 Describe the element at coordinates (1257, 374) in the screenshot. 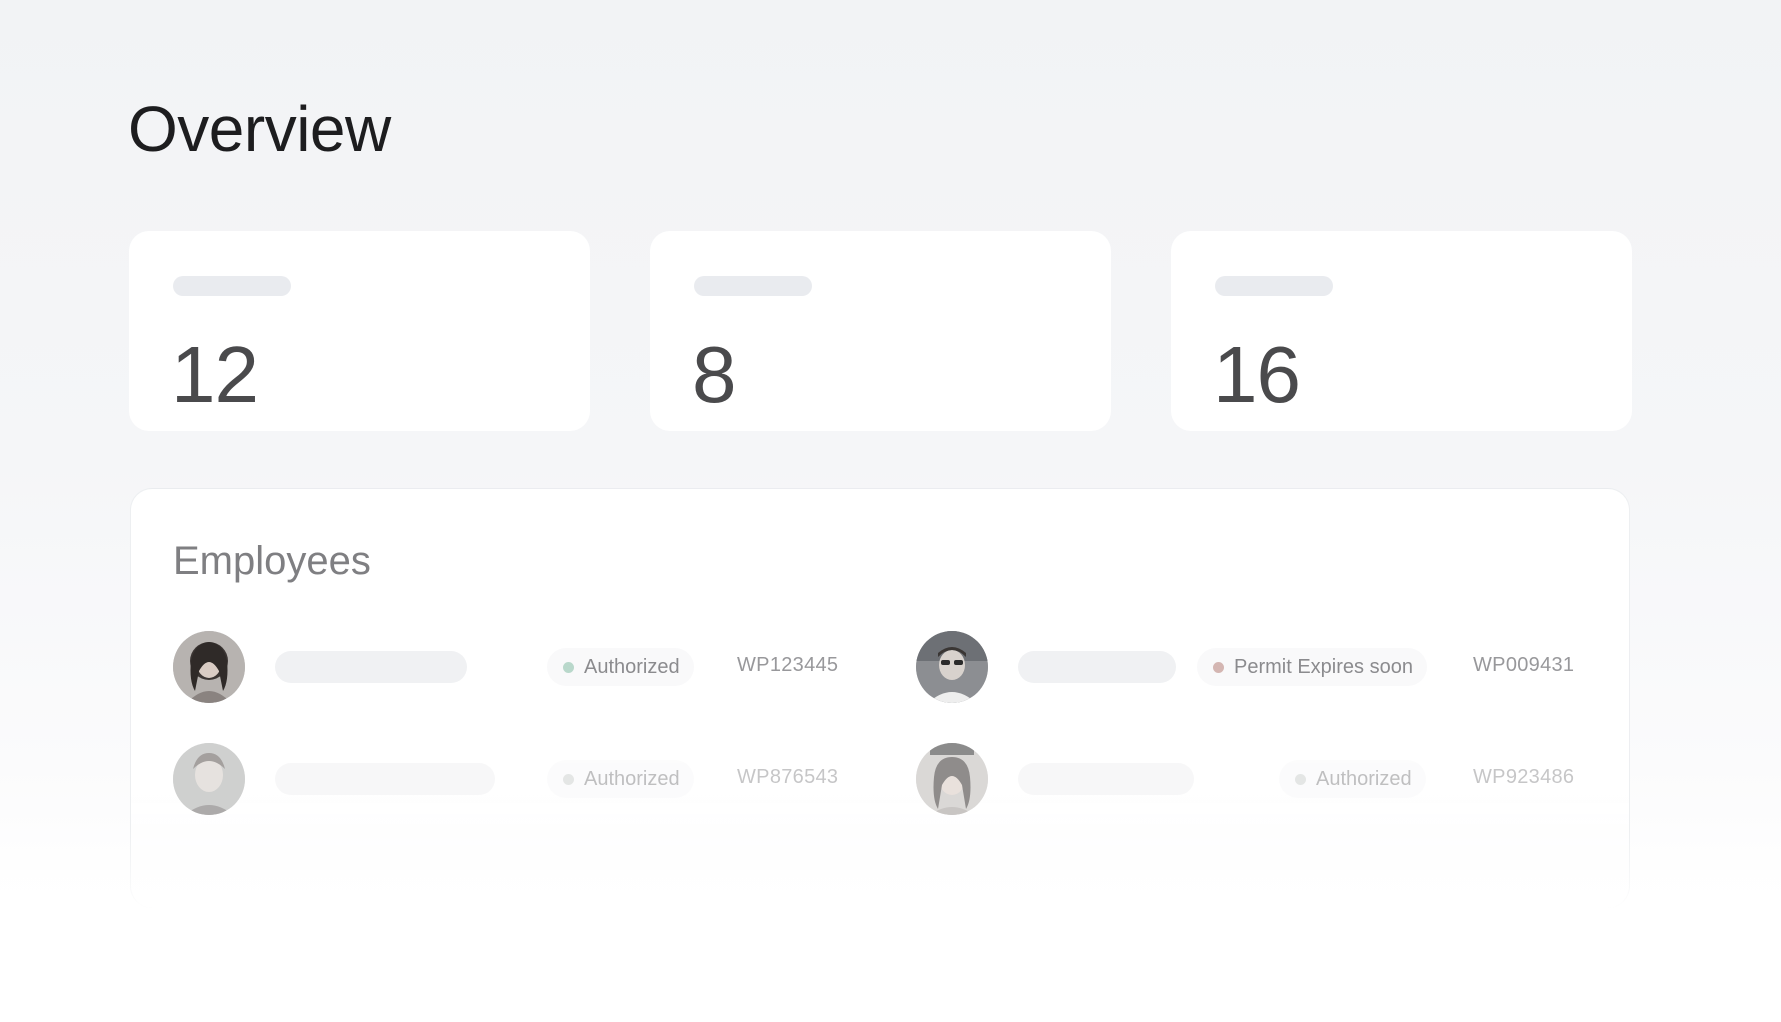

I see `stat-value: 16` at that location.